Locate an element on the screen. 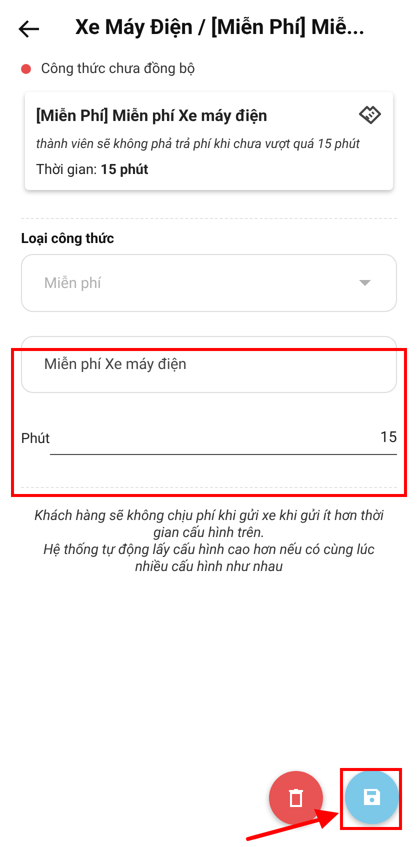  handshake-icon is located at coordinates (370, 115).